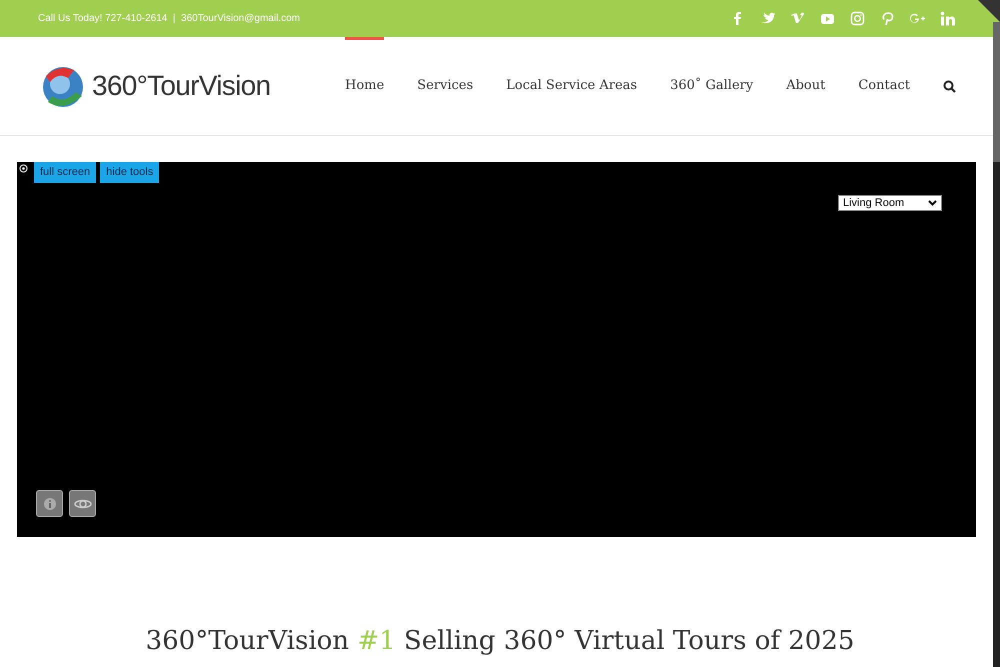 This screenshot has width=1000, height=667. Describe the element at coordinates (806, 86) in the screenshot. I see `nav-link: About` at that location.